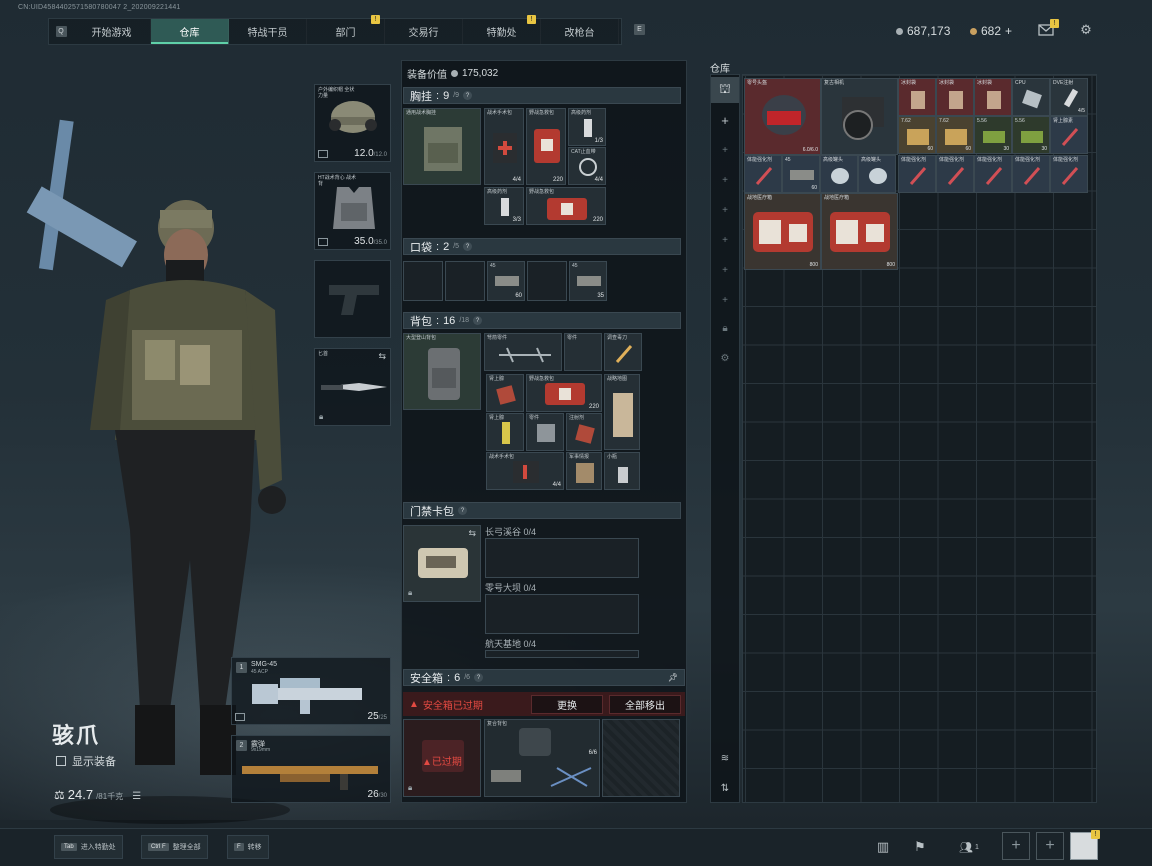 The image size is (1152, 866). What do you see at coordinates (587, 127) in the screenshot?
I see `chest-slot: 高级药剂 1/3` at bounding box center [587, 127].